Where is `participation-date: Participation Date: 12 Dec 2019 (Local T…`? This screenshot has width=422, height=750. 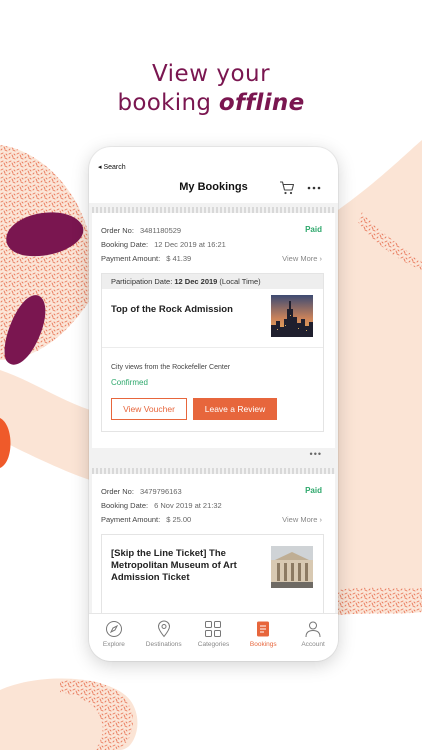 participation-date: Participation Date: 12 Dec 2019 (Local T… is located at coordinates (212, 281).